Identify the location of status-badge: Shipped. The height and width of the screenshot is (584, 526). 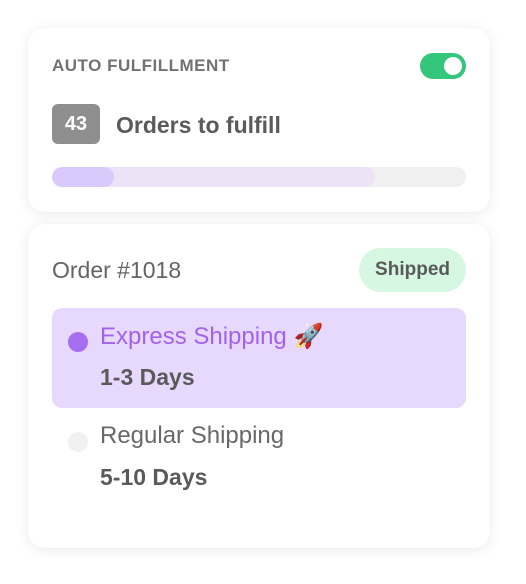
(412, 270).